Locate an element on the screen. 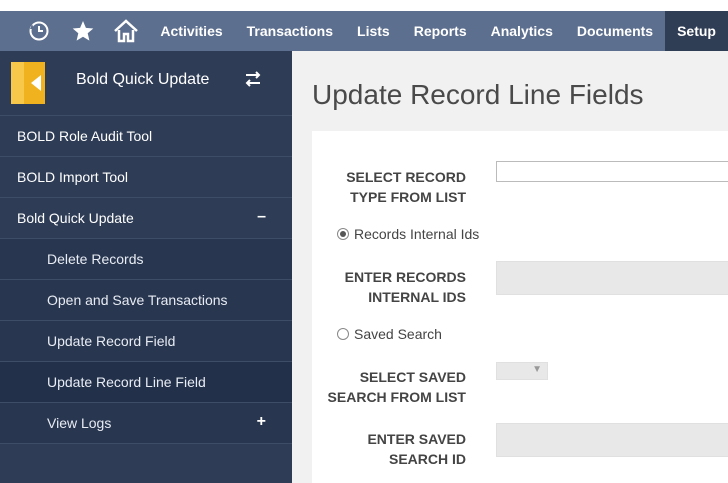 The width and height of the screenshot is (728, 483). nav-reports: Reports is located at coordinates (440, 31).